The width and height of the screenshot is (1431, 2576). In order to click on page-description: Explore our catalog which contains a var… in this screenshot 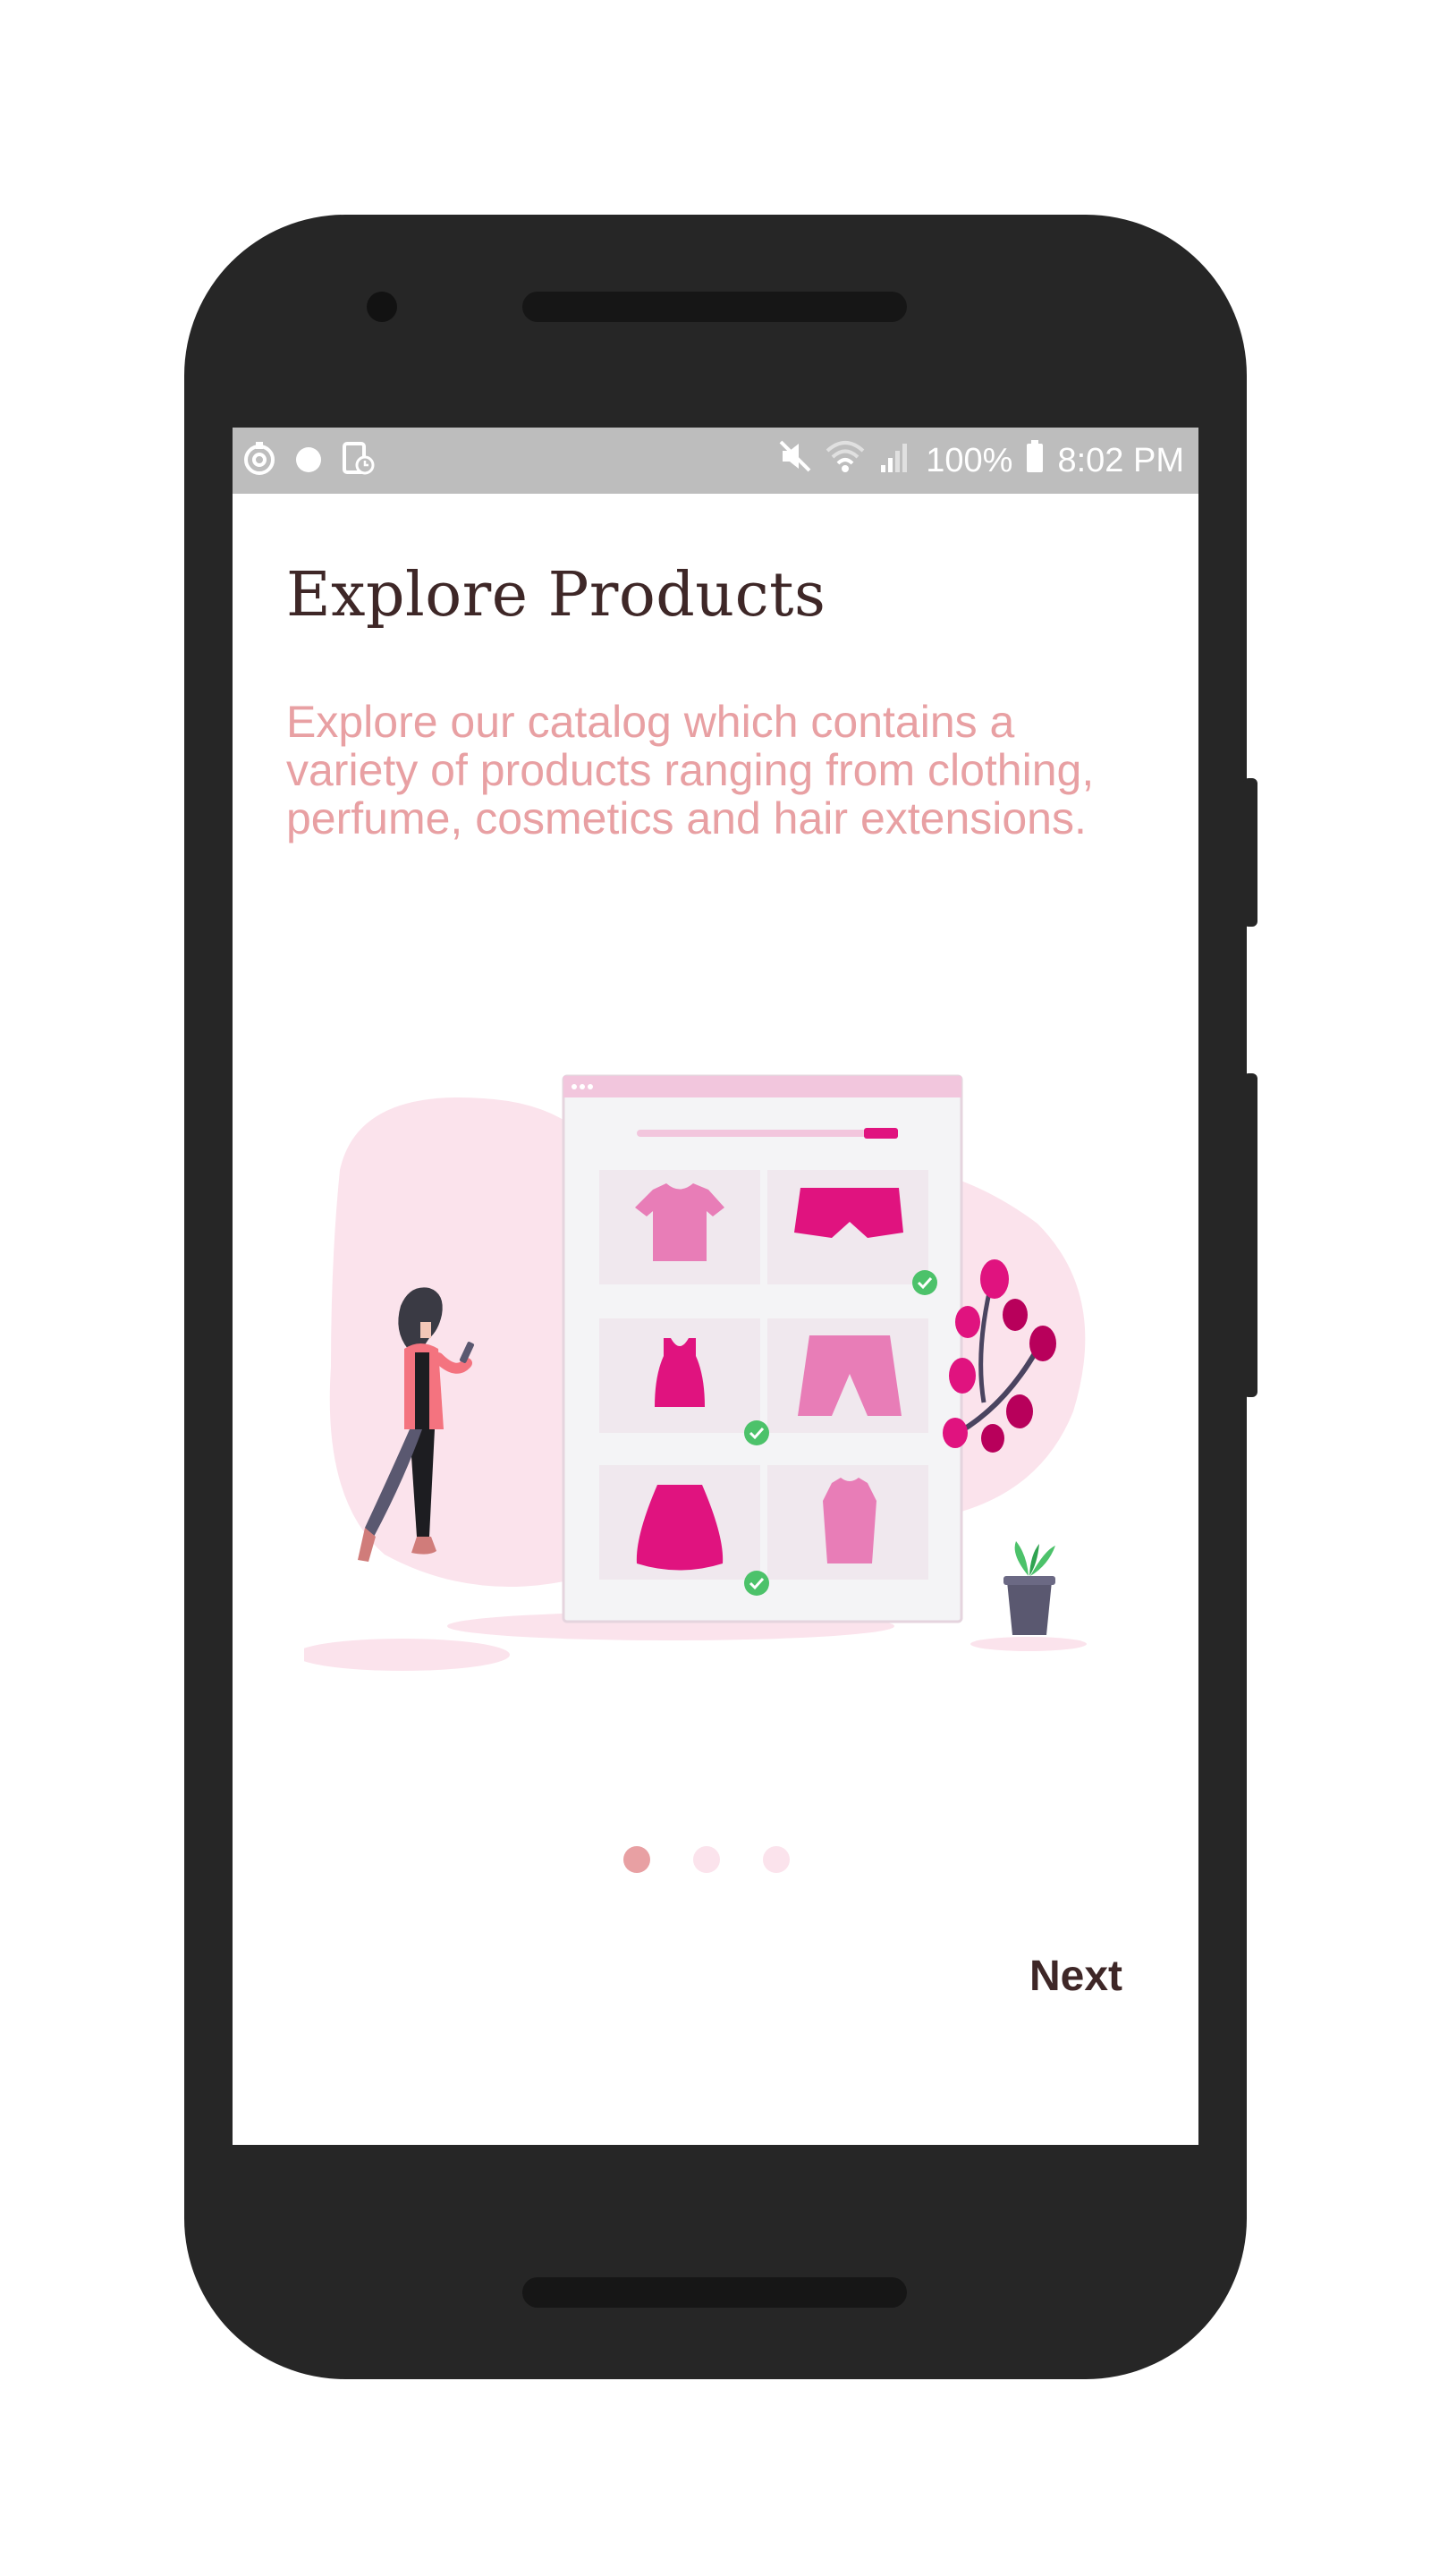, I will do `click(691, 770)`.